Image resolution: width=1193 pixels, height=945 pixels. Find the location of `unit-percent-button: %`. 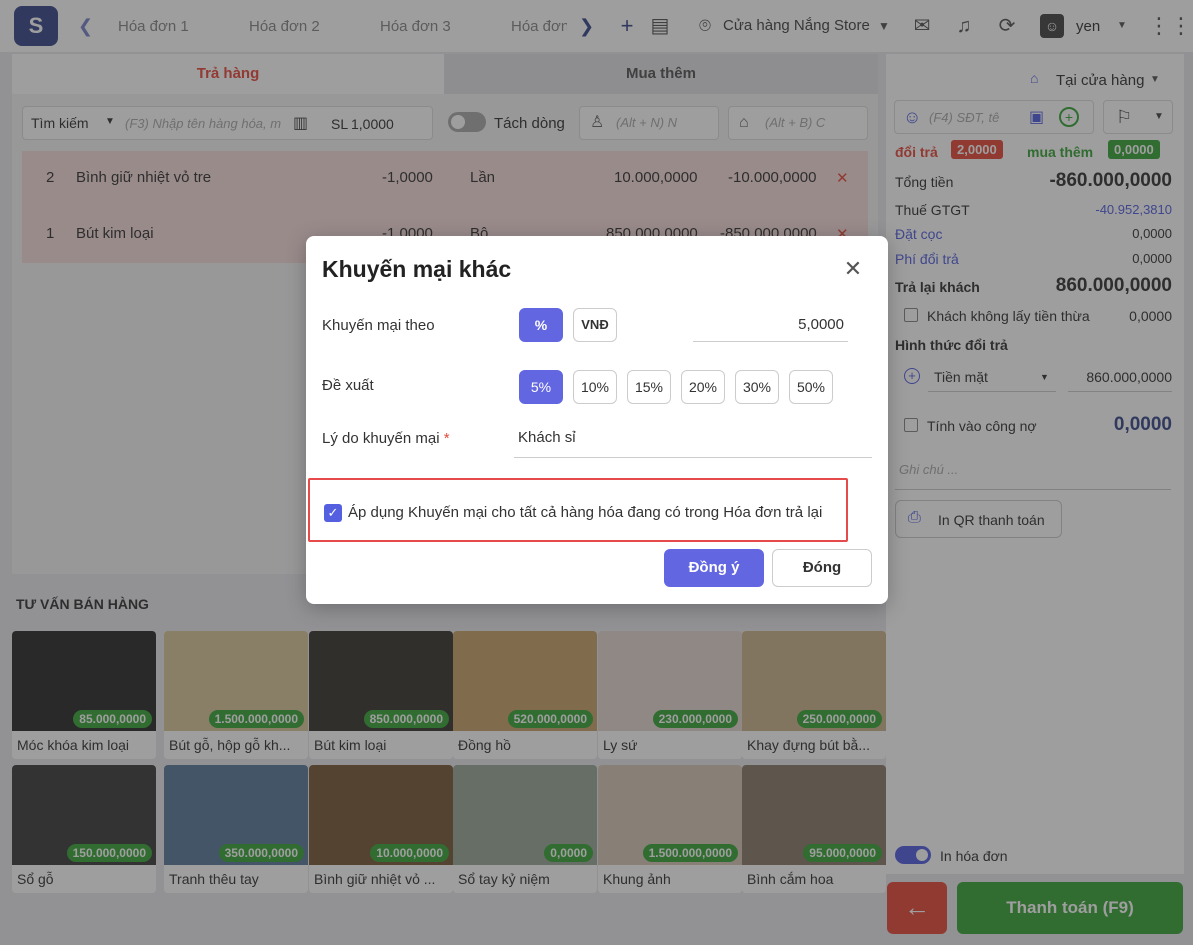

unit-percent-button: % is located at coordinates (541, 325).